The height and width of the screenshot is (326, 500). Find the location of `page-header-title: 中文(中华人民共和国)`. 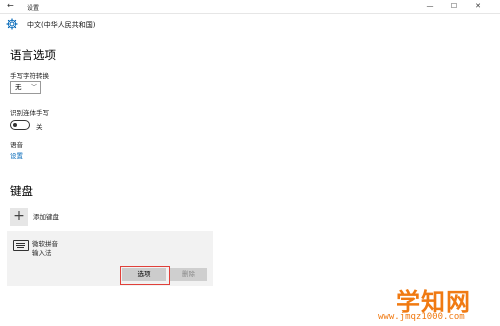

page-header-title: 中文(中华人民共和国) is located at coordinates (61, 25).